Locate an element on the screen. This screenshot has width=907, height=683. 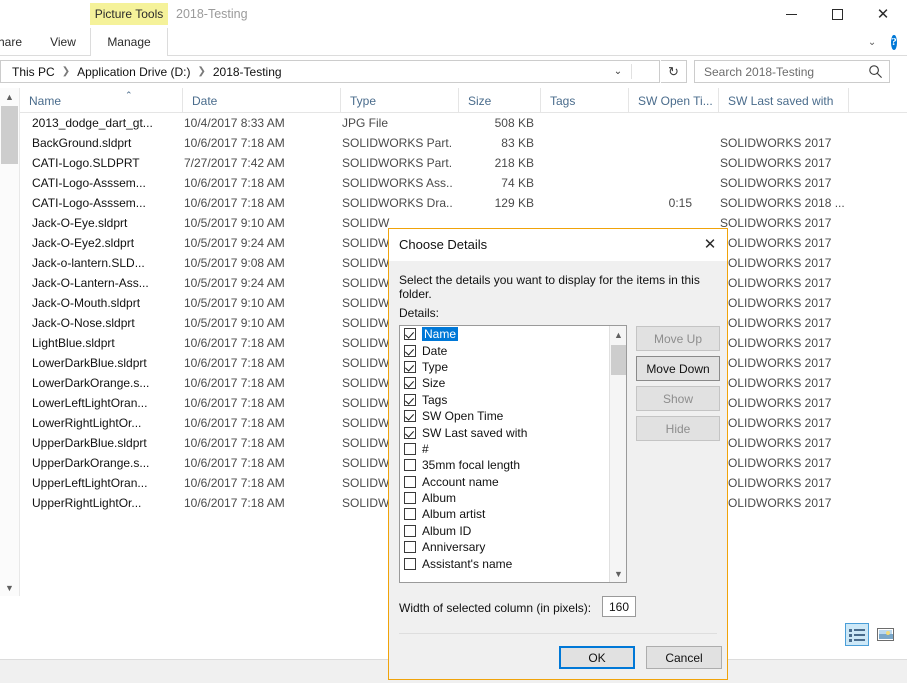
ok-button: OK is located at coordinates (597, 657).